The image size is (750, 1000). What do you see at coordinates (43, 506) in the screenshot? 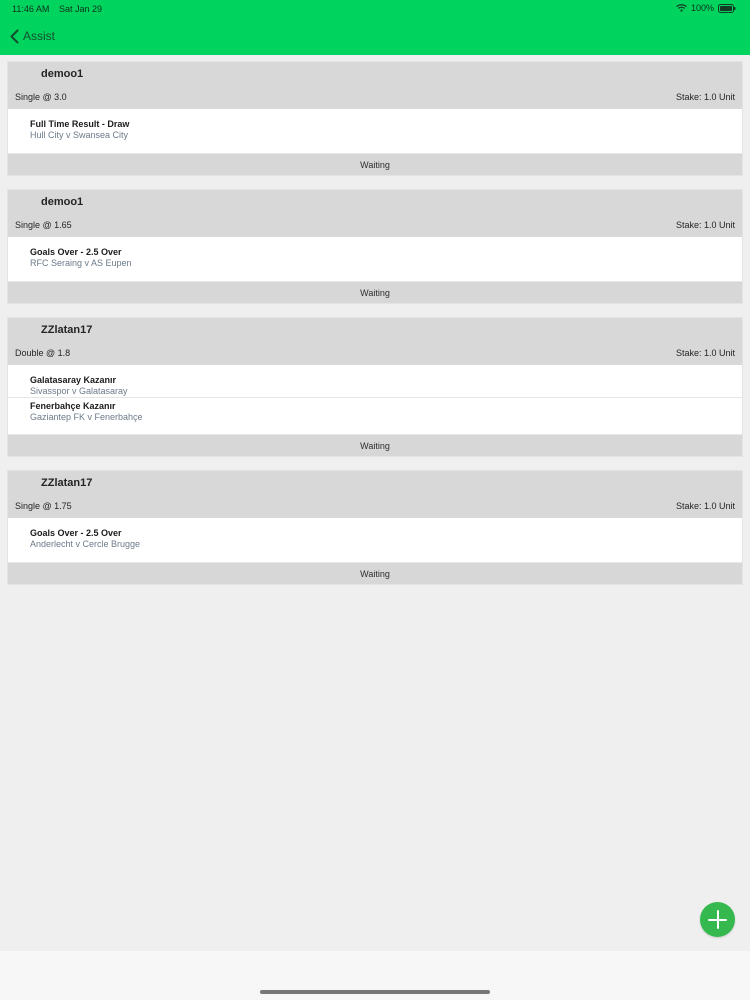
I see `bet-type: Single @ 1.75` at bounding box center [43, 506].